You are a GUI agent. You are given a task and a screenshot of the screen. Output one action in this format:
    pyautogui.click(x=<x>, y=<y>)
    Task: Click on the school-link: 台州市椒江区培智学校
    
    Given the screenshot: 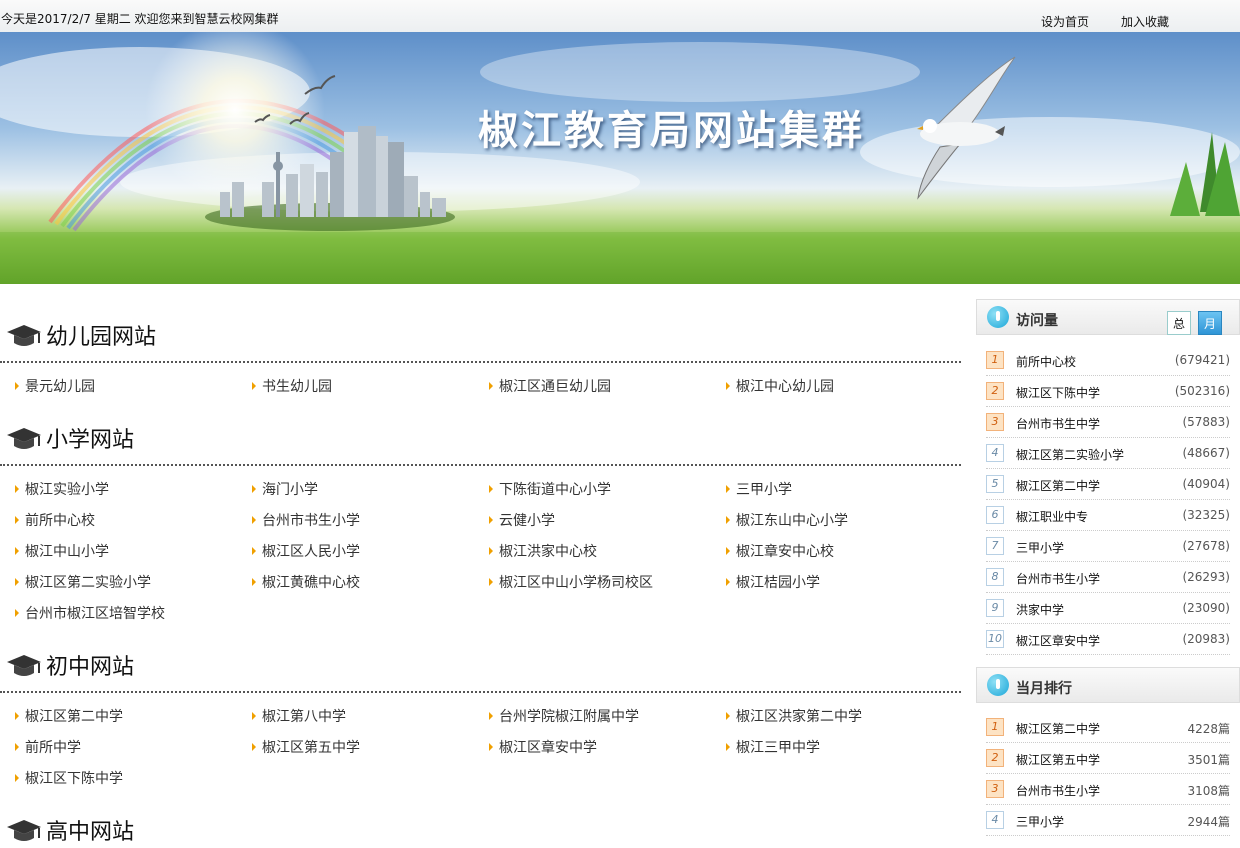 What is the action you would take?
    pyautogui.click(x=90, y=613)
    